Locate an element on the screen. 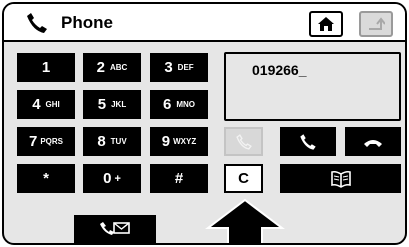  hang-up-button is located at coordinates (373, 141).